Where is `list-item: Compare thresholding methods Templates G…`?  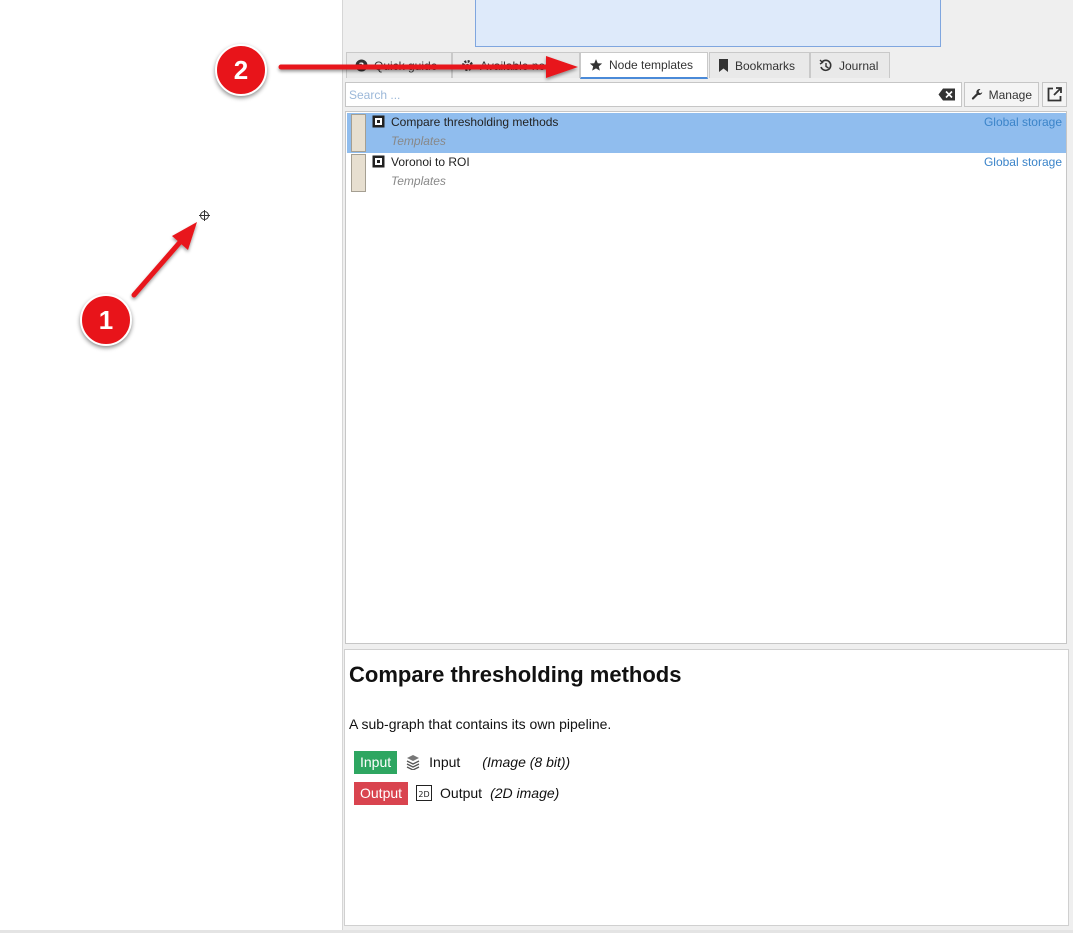
list-item: Compare thresholding methods Templates G… is located at coordinates (706, 133).